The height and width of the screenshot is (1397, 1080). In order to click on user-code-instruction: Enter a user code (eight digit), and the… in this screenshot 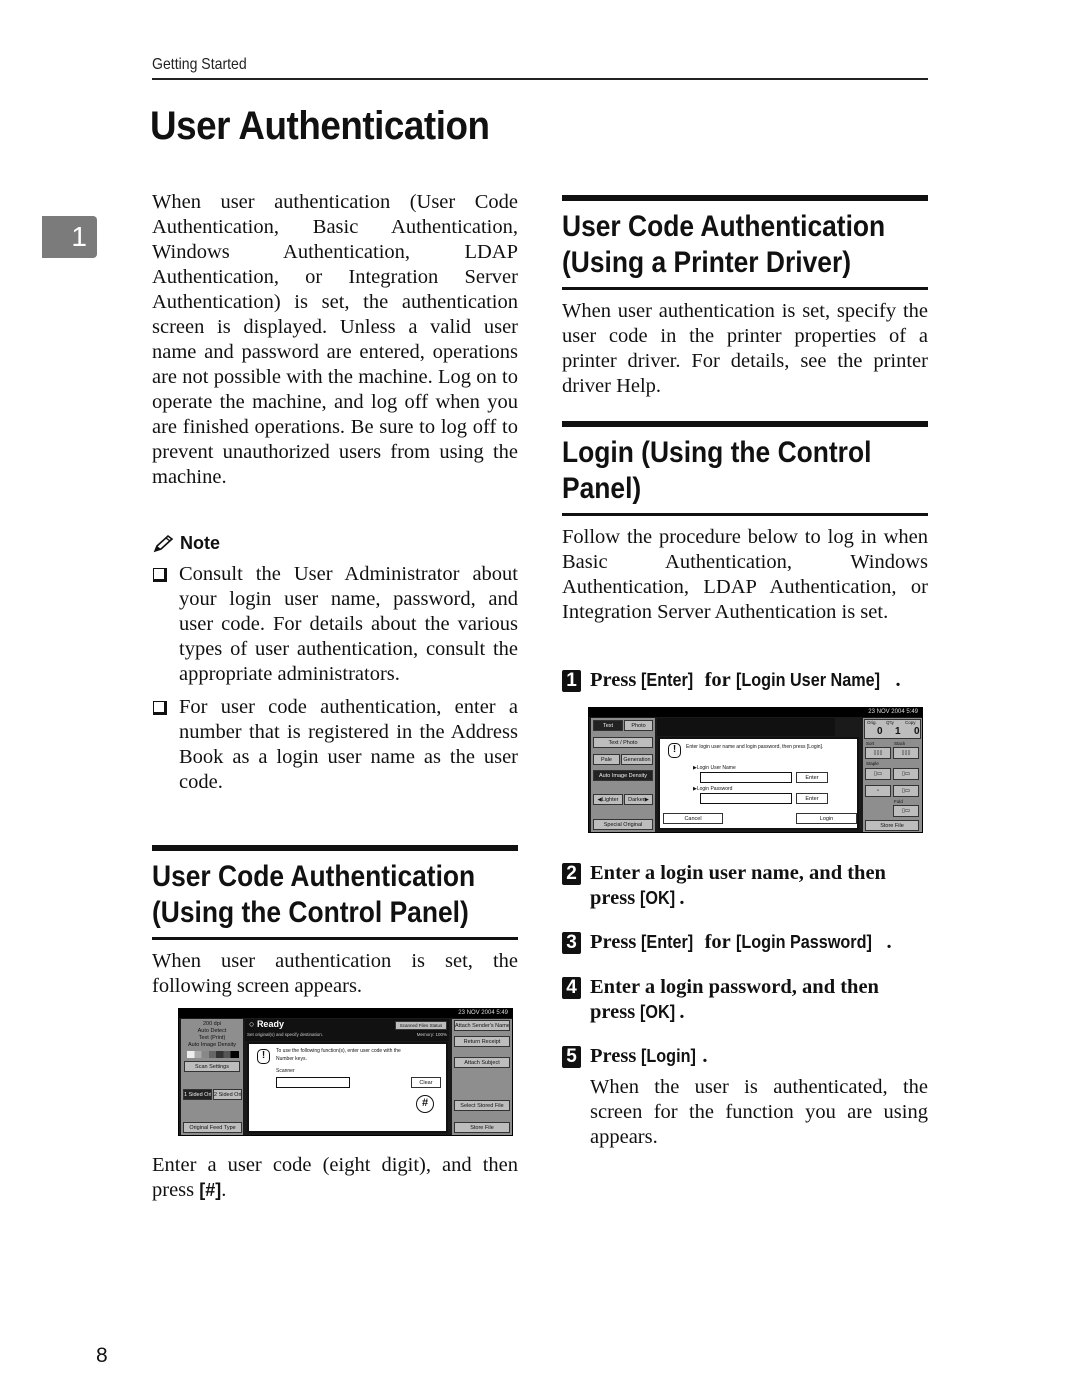, I will do `click(335, 1178)`.